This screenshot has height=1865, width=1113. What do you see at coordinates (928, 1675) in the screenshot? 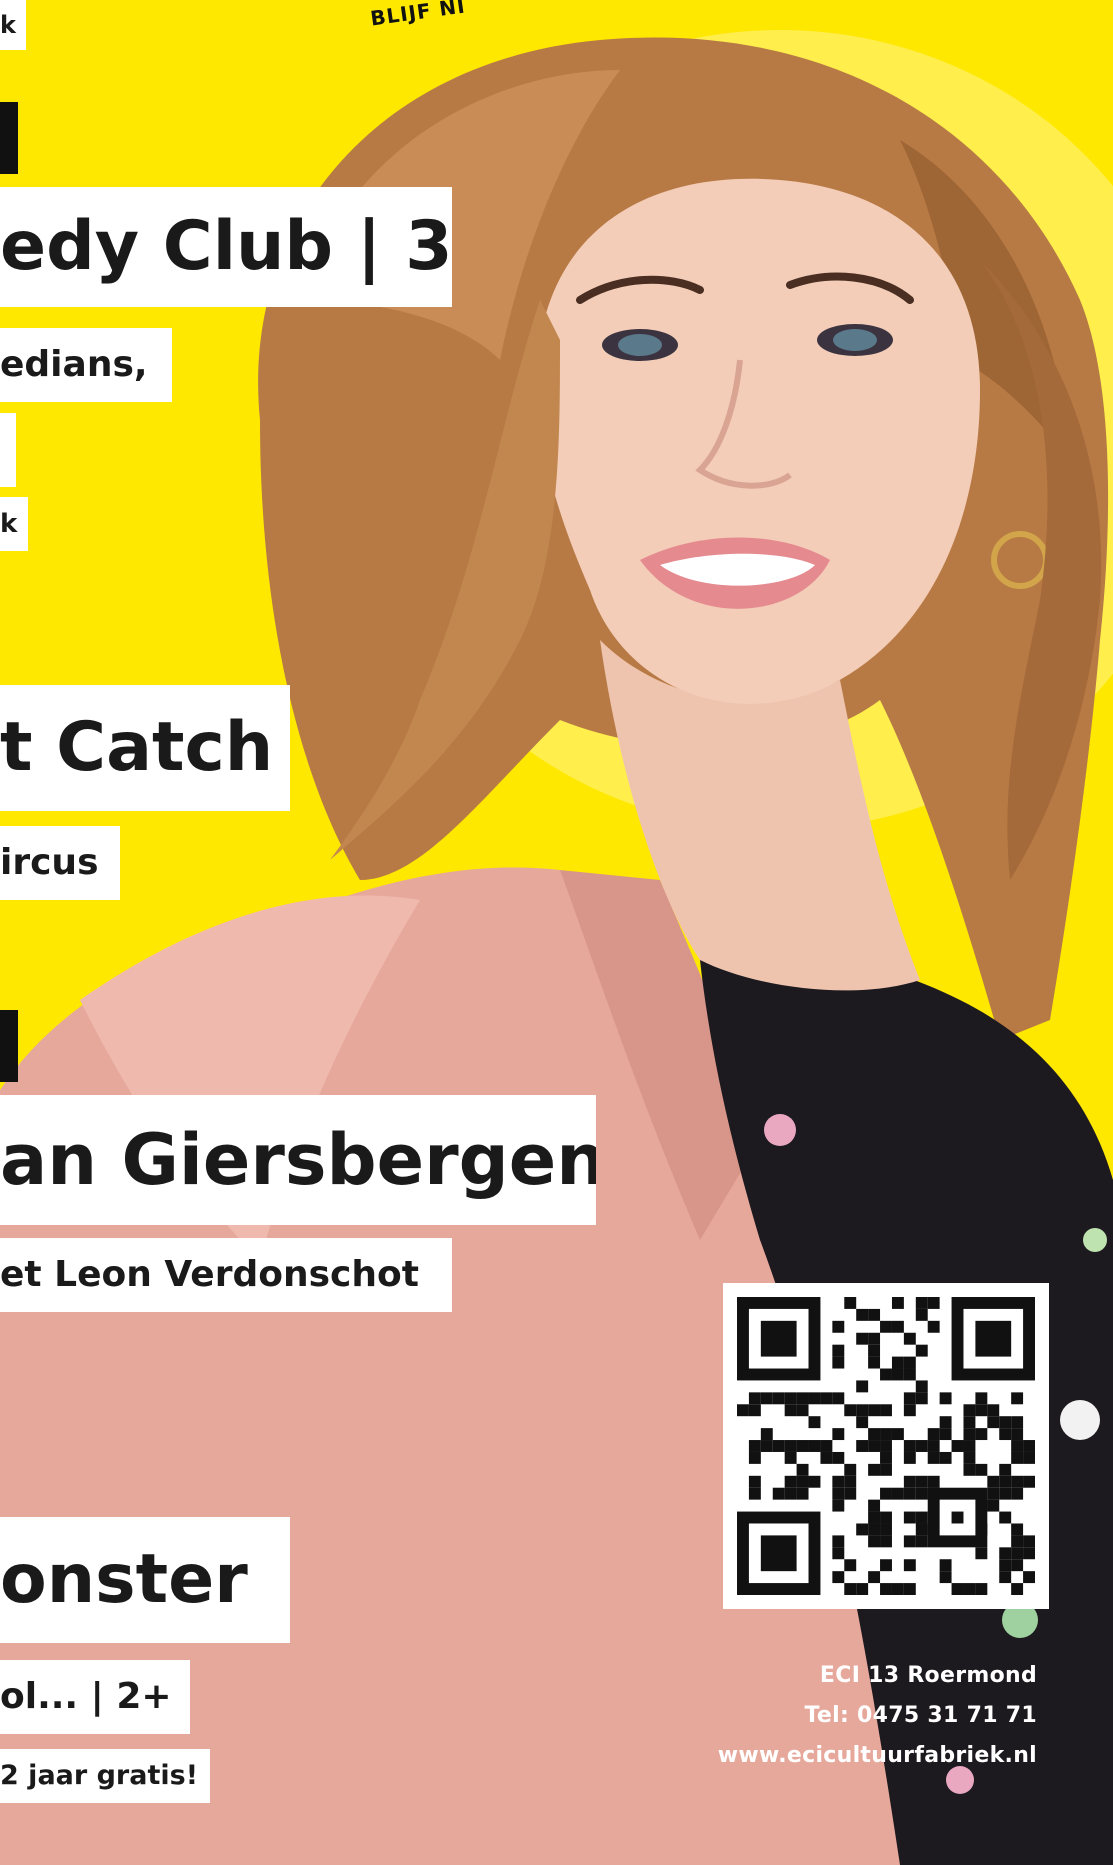
I see `contact-address: ECI 13 Roermond` at bounding box center [928, 1675].